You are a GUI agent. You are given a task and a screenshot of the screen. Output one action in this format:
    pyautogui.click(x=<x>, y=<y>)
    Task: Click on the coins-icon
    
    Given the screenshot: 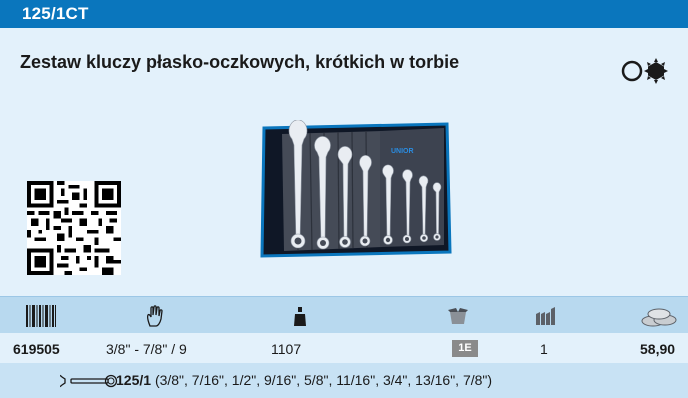 What is the action you would take?
    pyautogui.click(x=659, y=317)
    